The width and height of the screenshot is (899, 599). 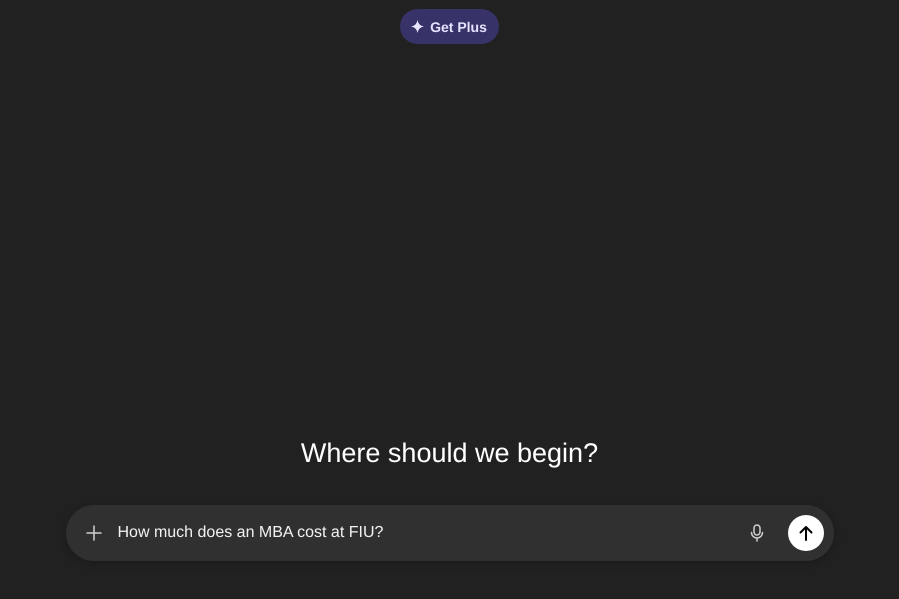 I want to click on message-input: How much does an MBA cost at FIU?, so click(x=426, y=533).